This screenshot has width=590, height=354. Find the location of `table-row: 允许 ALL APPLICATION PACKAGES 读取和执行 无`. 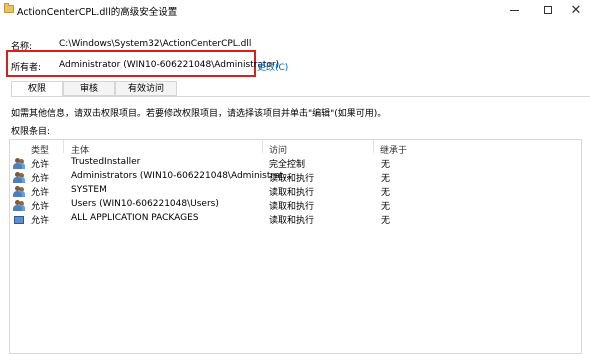

table-row: 允许 ALL APPLICATION PACKAGES 读取和执行 无 is located at coordinates (295, 219).